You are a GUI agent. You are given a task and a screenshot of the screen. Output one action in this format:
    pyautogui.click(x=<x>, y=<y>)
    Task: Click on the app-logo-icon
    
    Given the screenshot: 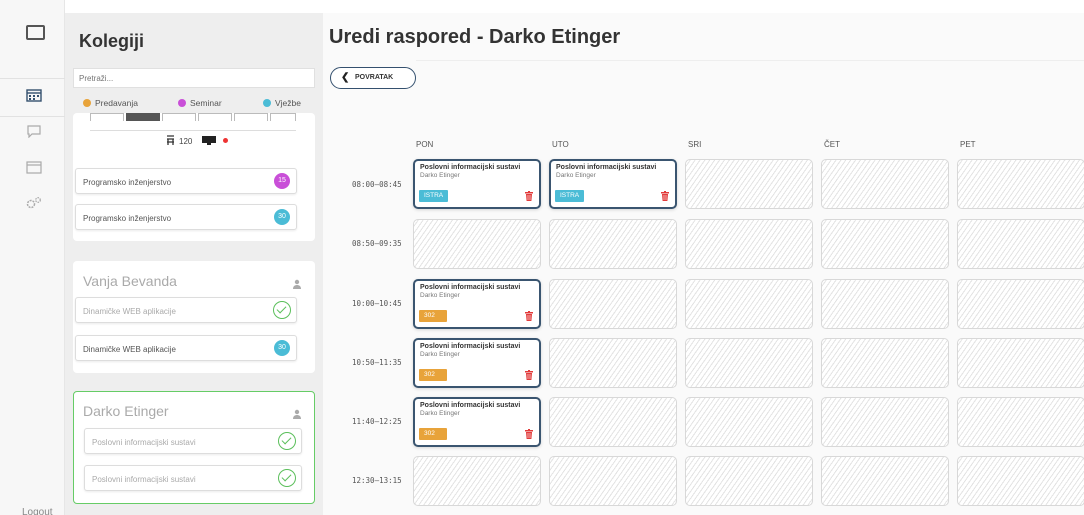 What is the action you would take?
    pyautogui.click(x=35, y=32)
    